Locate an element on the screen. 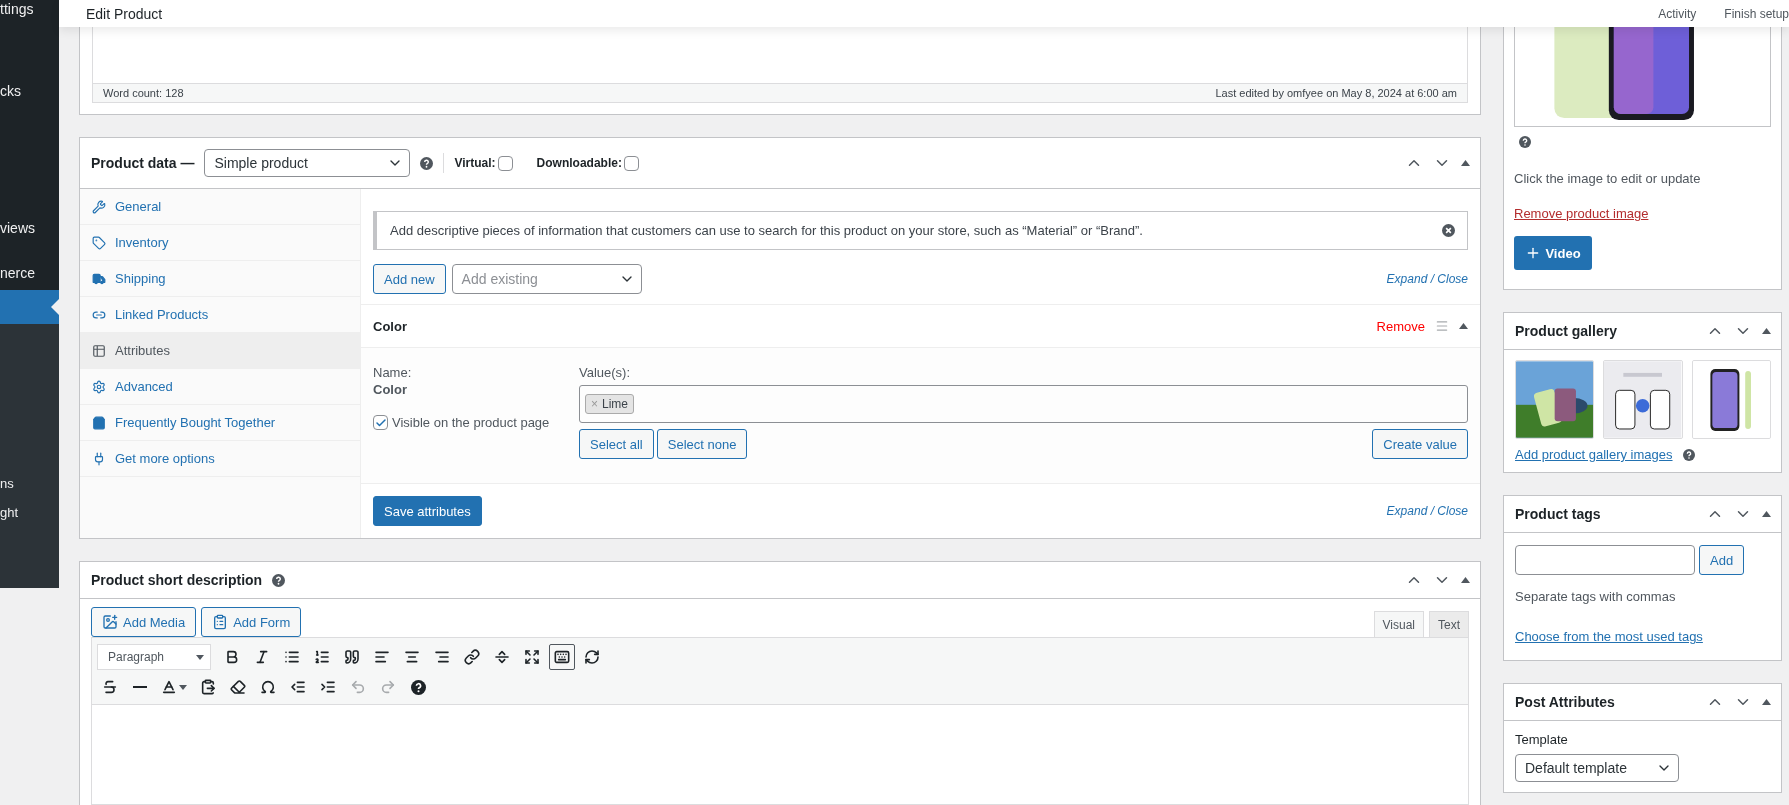 The width and height of the screenshot is (1789, 805). product-data-tab: Frequently Bought Together is located at coordinates (220, 423).